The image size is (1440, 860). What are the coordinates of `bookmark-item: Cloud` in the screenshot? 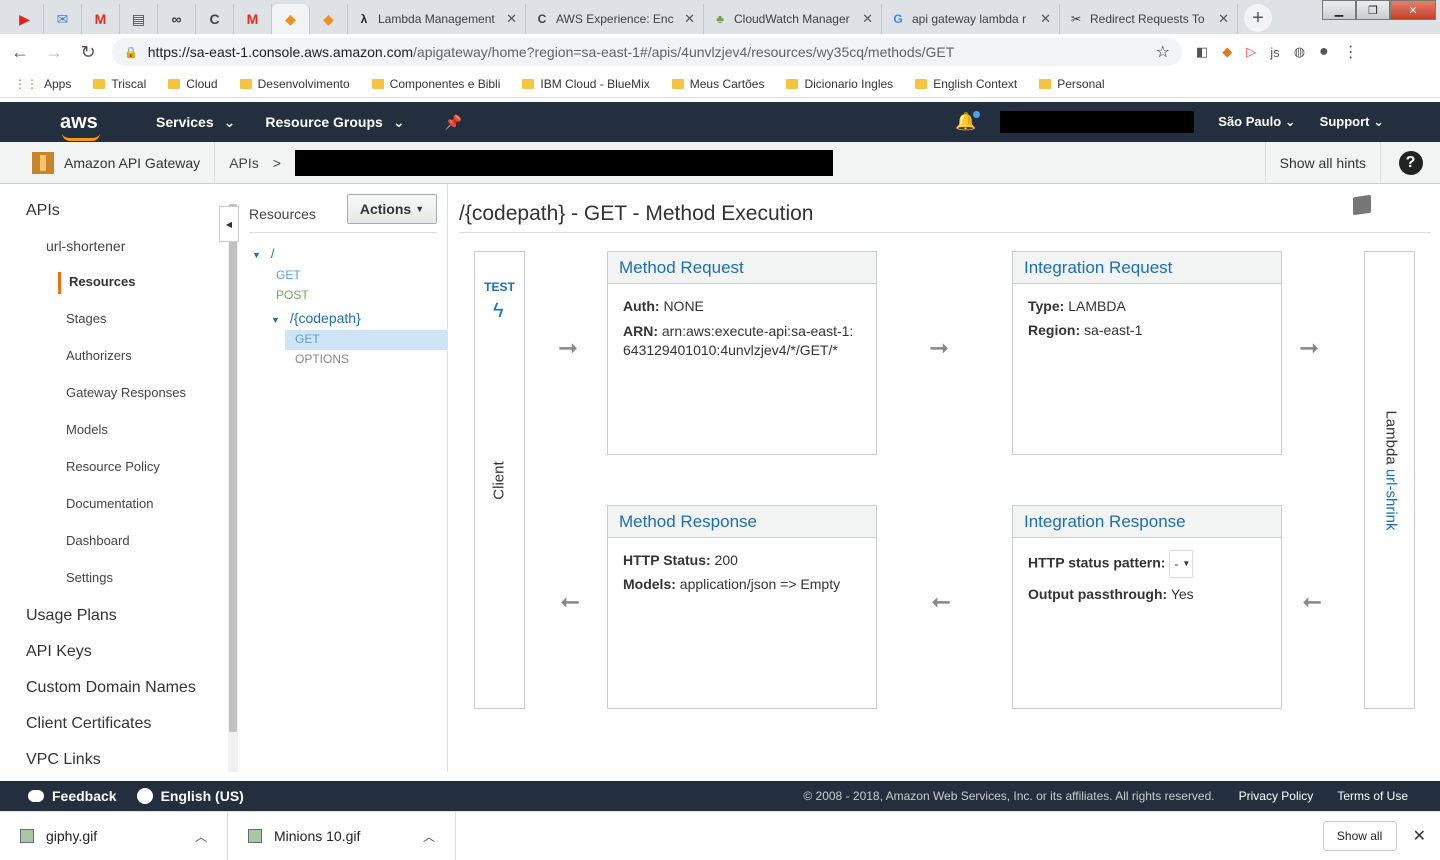 It's located at (193, 84).